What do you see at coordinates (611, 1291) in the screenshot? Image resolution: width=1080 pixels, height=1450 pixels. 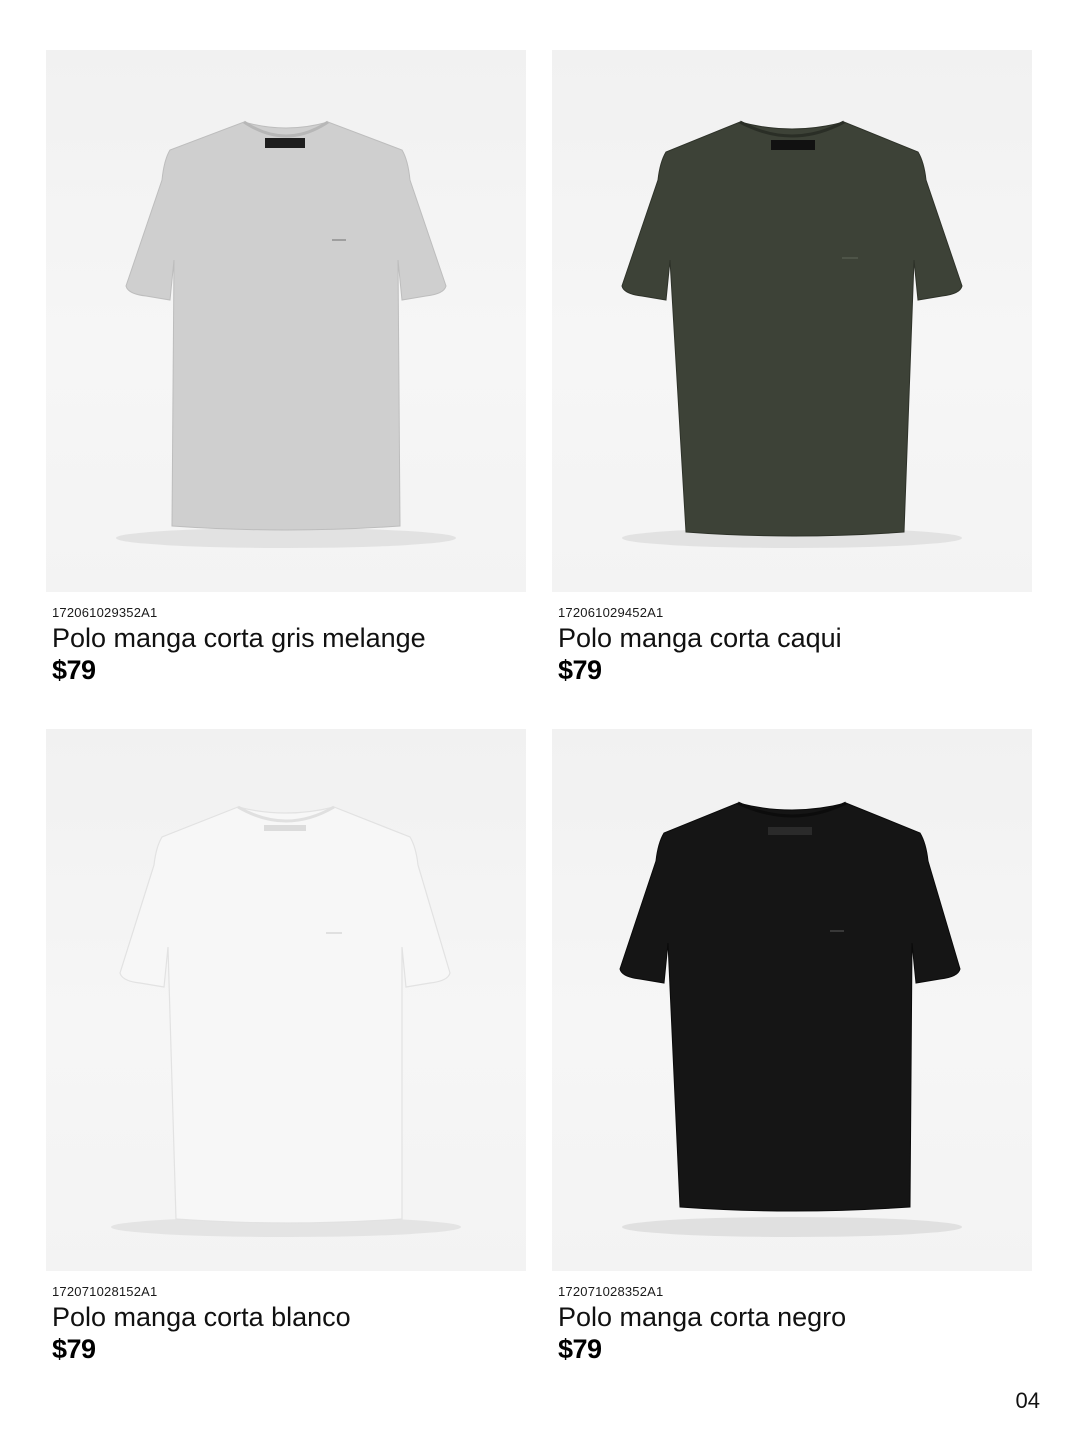 I see `product-sku: 172071028352A1` at bounding box center [611, 1291].